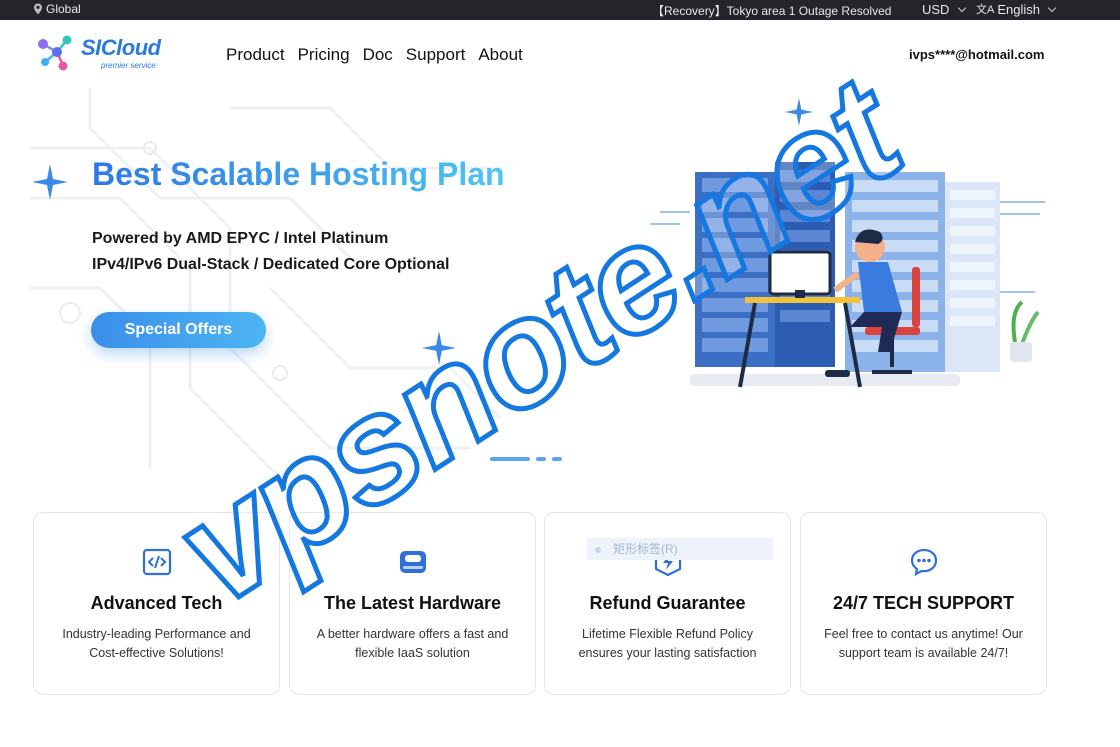 The height and width of the screenshot is (747, 1120). Describe the element at coordinates (63, 9) in the screenshot. I see `region-label: Global` at that location.